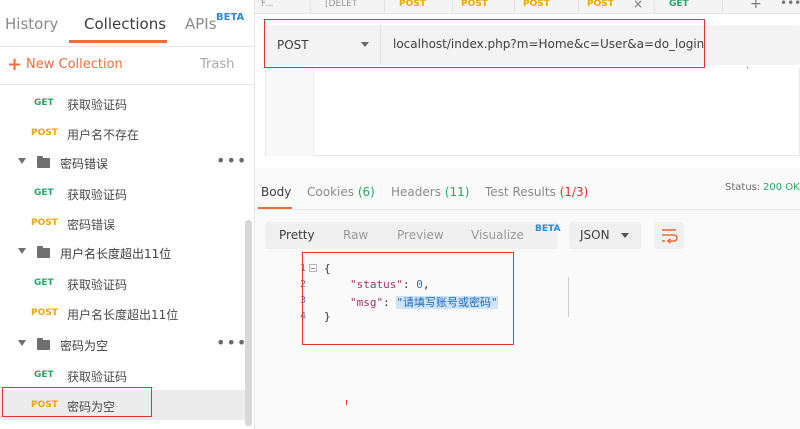  Describe the element at coordinates (84, 346) in the screenshot. I see `folder-name: 密码为空` at that location.